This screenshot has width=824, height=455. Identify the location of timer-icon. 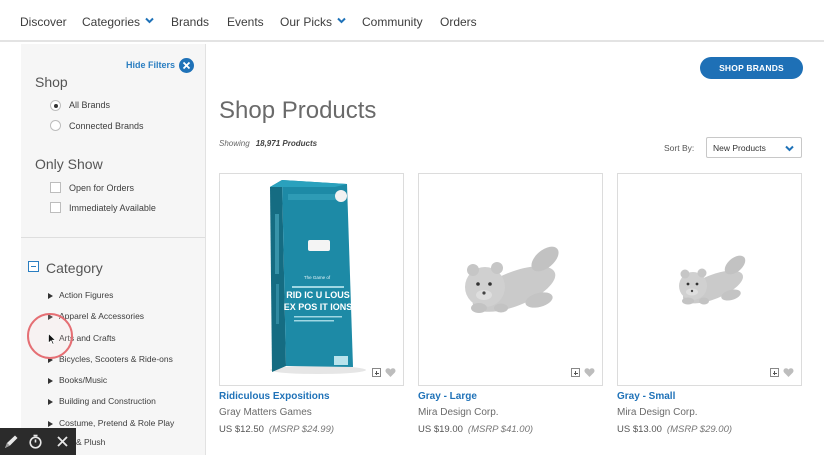
(35, 441).